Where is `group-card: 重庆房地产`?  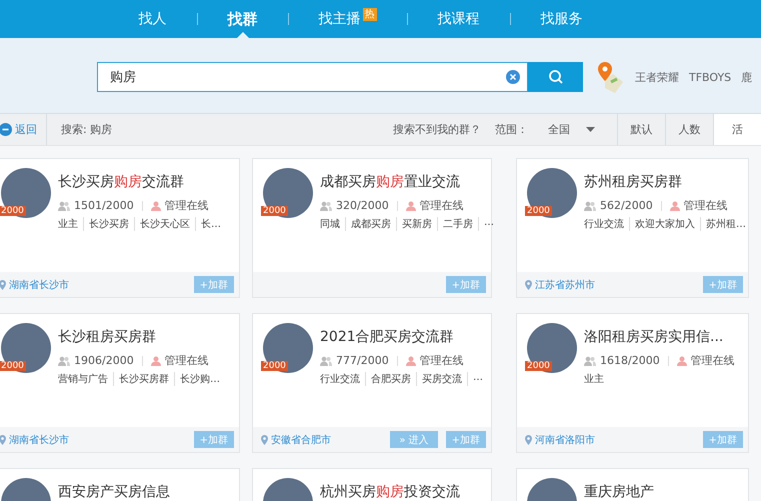
group-card: 重庆房地产 is located at coordinates (632, 484).